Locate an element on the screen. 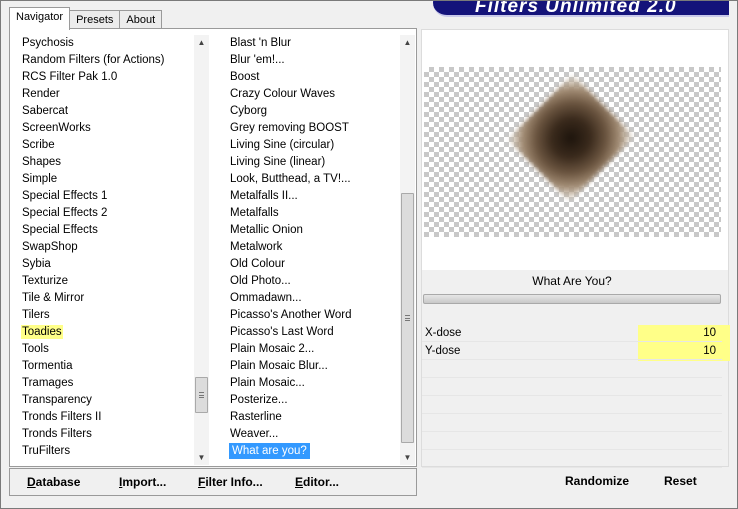 Image resolution: width=738 pixels, height=509 pixels. list-item-label: Rasterline is located at coordinates (256, 417).